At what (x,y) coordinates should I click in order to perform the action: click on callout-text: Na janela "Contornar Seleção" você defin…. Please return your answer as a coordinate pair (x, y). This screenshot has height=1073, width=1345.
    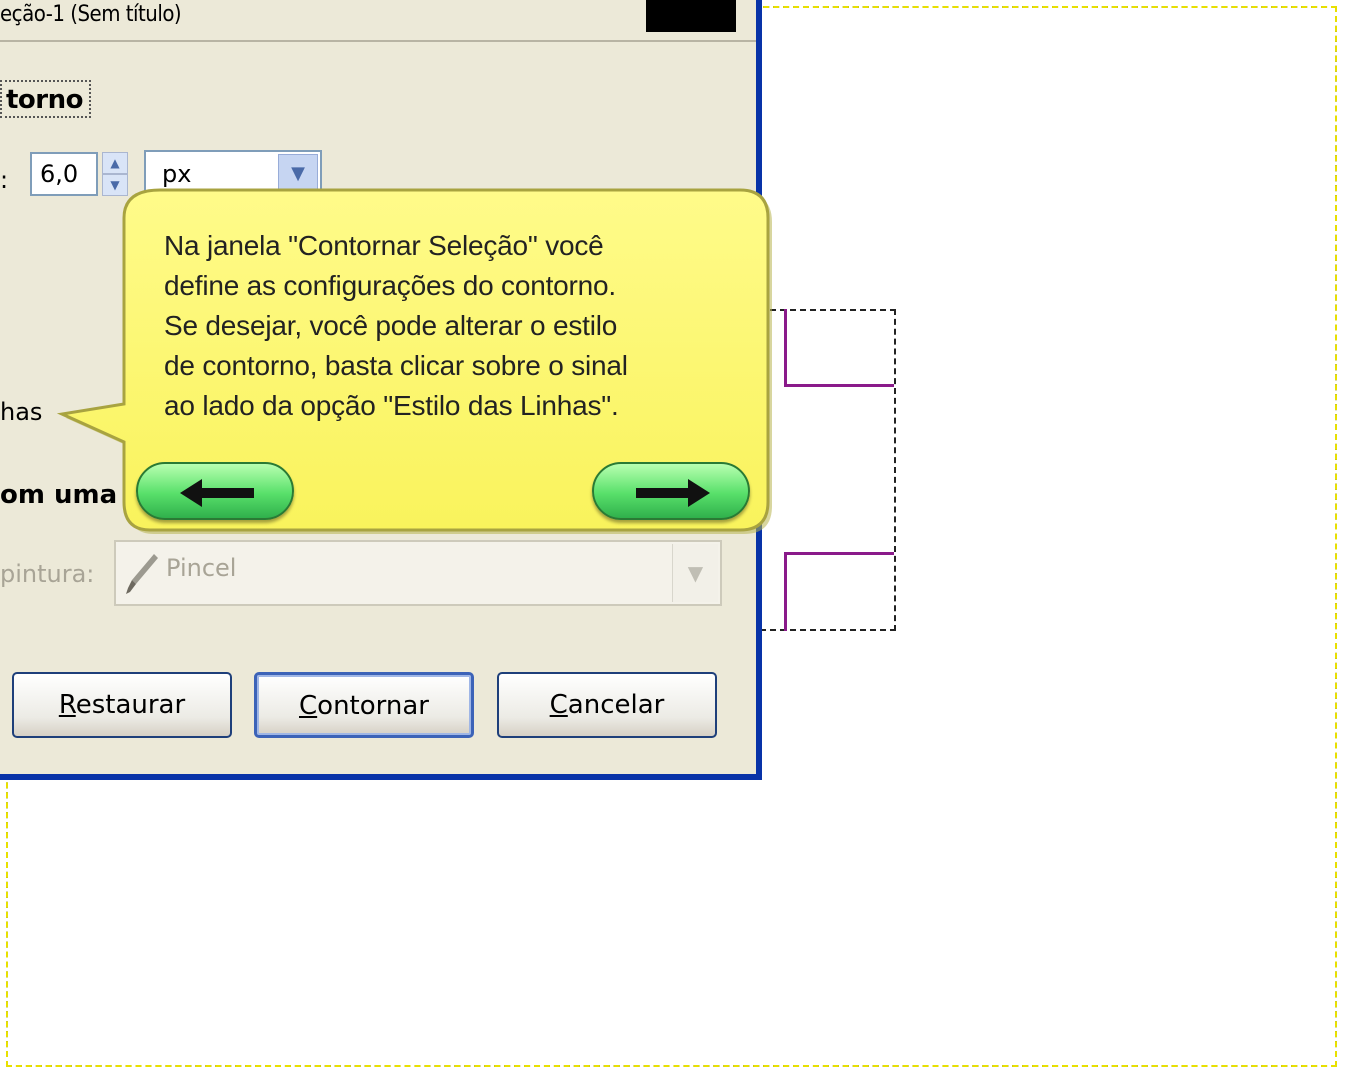
    Looking at the image, I should click on (464, 326).